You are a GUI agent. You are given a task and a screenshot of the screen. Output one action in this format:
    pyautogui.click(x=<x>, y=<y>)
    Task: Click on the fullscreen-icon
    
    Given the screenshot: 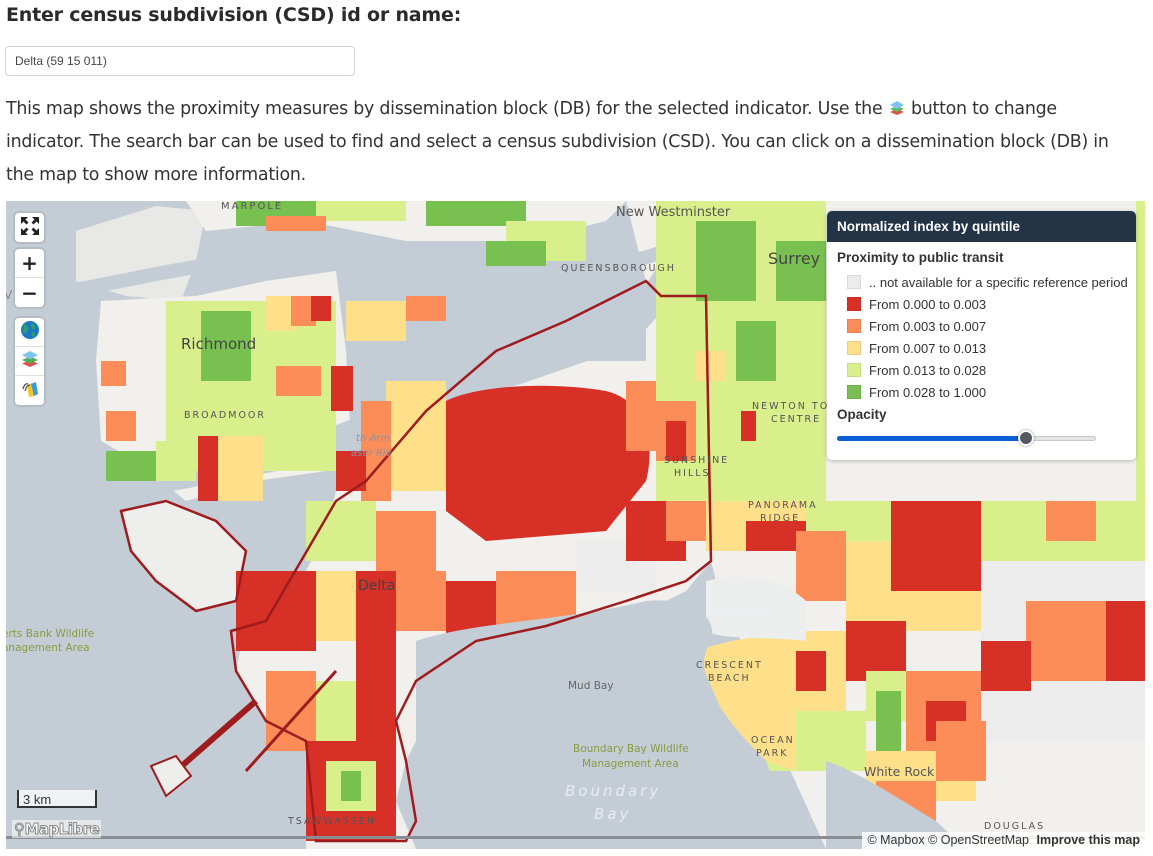 What is the action you would take?
    pyautogui.click(x=30, y=228)
    